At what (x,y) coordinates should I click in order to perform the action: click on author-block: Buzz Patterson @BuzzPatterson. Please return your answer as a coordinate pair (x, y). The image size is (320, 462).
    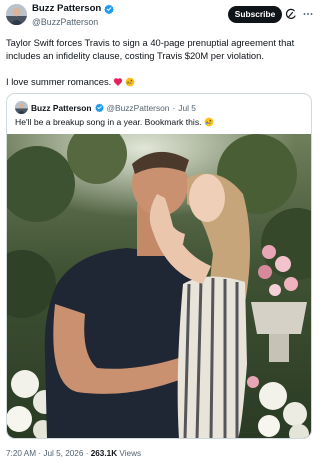
    Looking at the image, I should click on (73, 15).